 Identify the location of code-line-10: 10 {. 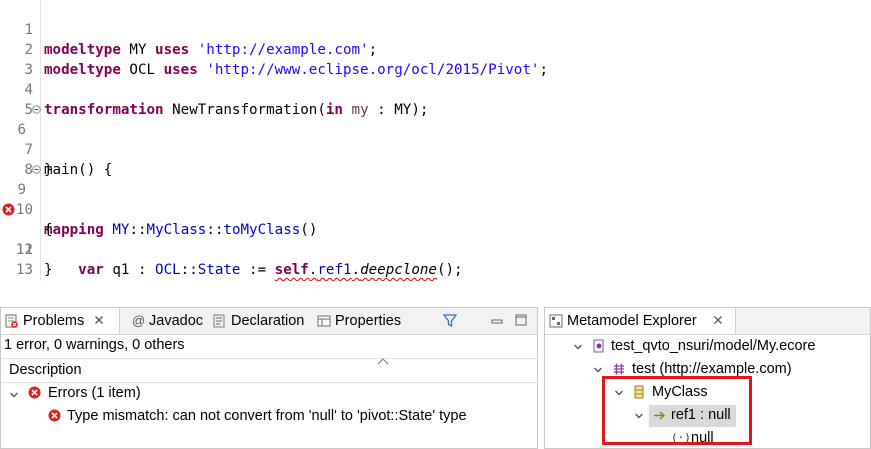
(435, 209).